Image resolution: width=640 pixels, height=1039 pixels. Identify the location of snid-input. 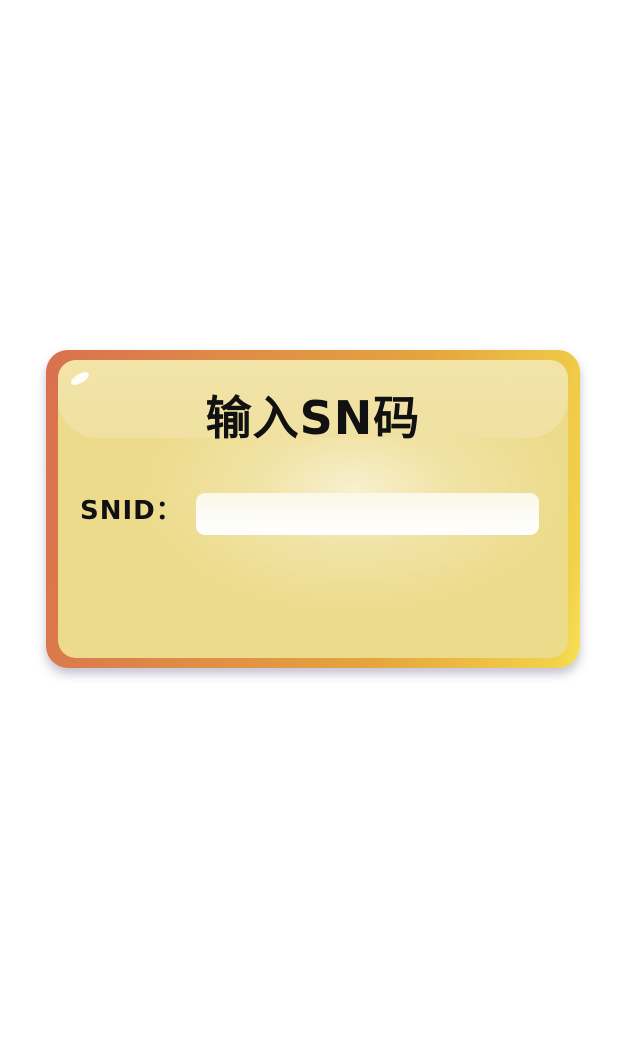
(367, 514).